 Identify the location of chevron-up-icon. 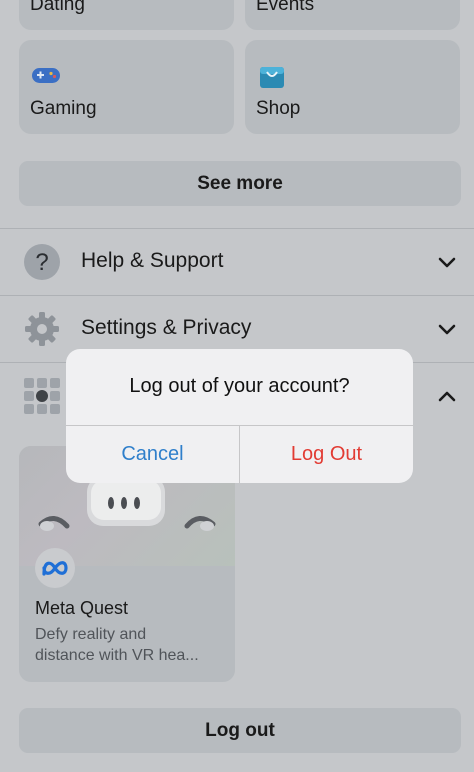
(447, 396).